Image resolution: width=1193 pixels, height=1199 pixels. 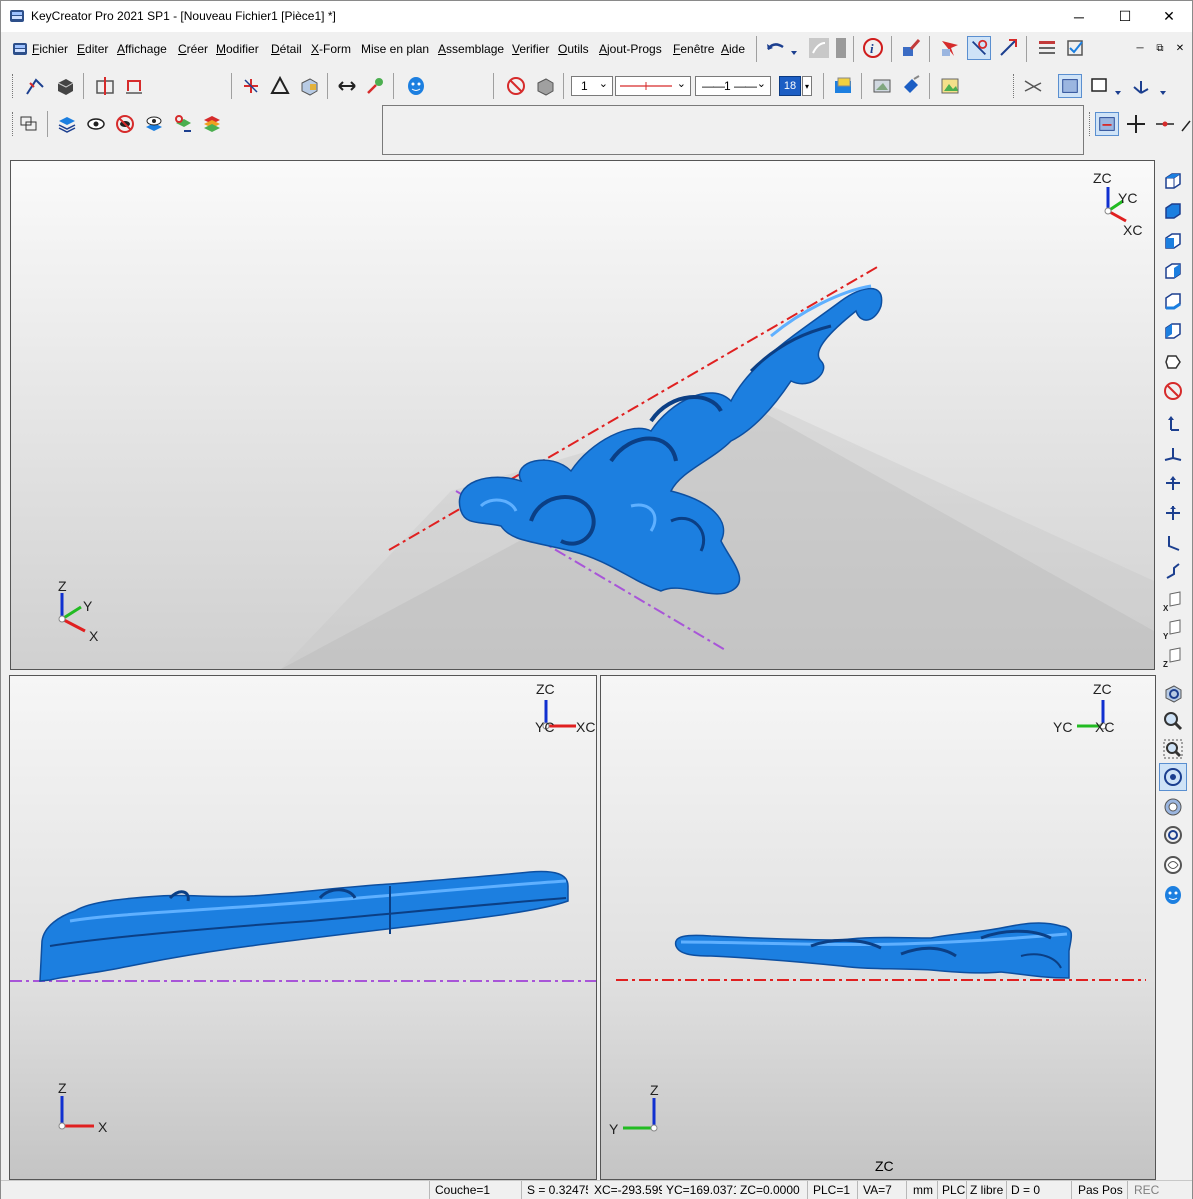 What do you see at coordinates (1173, 835) in the screenshot?
I see `rotate-view-icon` at bounding box center [1173, 835].